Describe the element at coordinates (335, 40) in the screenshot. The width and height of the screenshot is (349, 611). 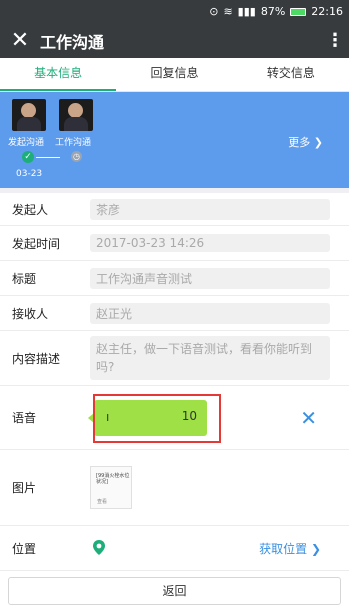
I see `kebab-menu-icon: ⋮` at that location.